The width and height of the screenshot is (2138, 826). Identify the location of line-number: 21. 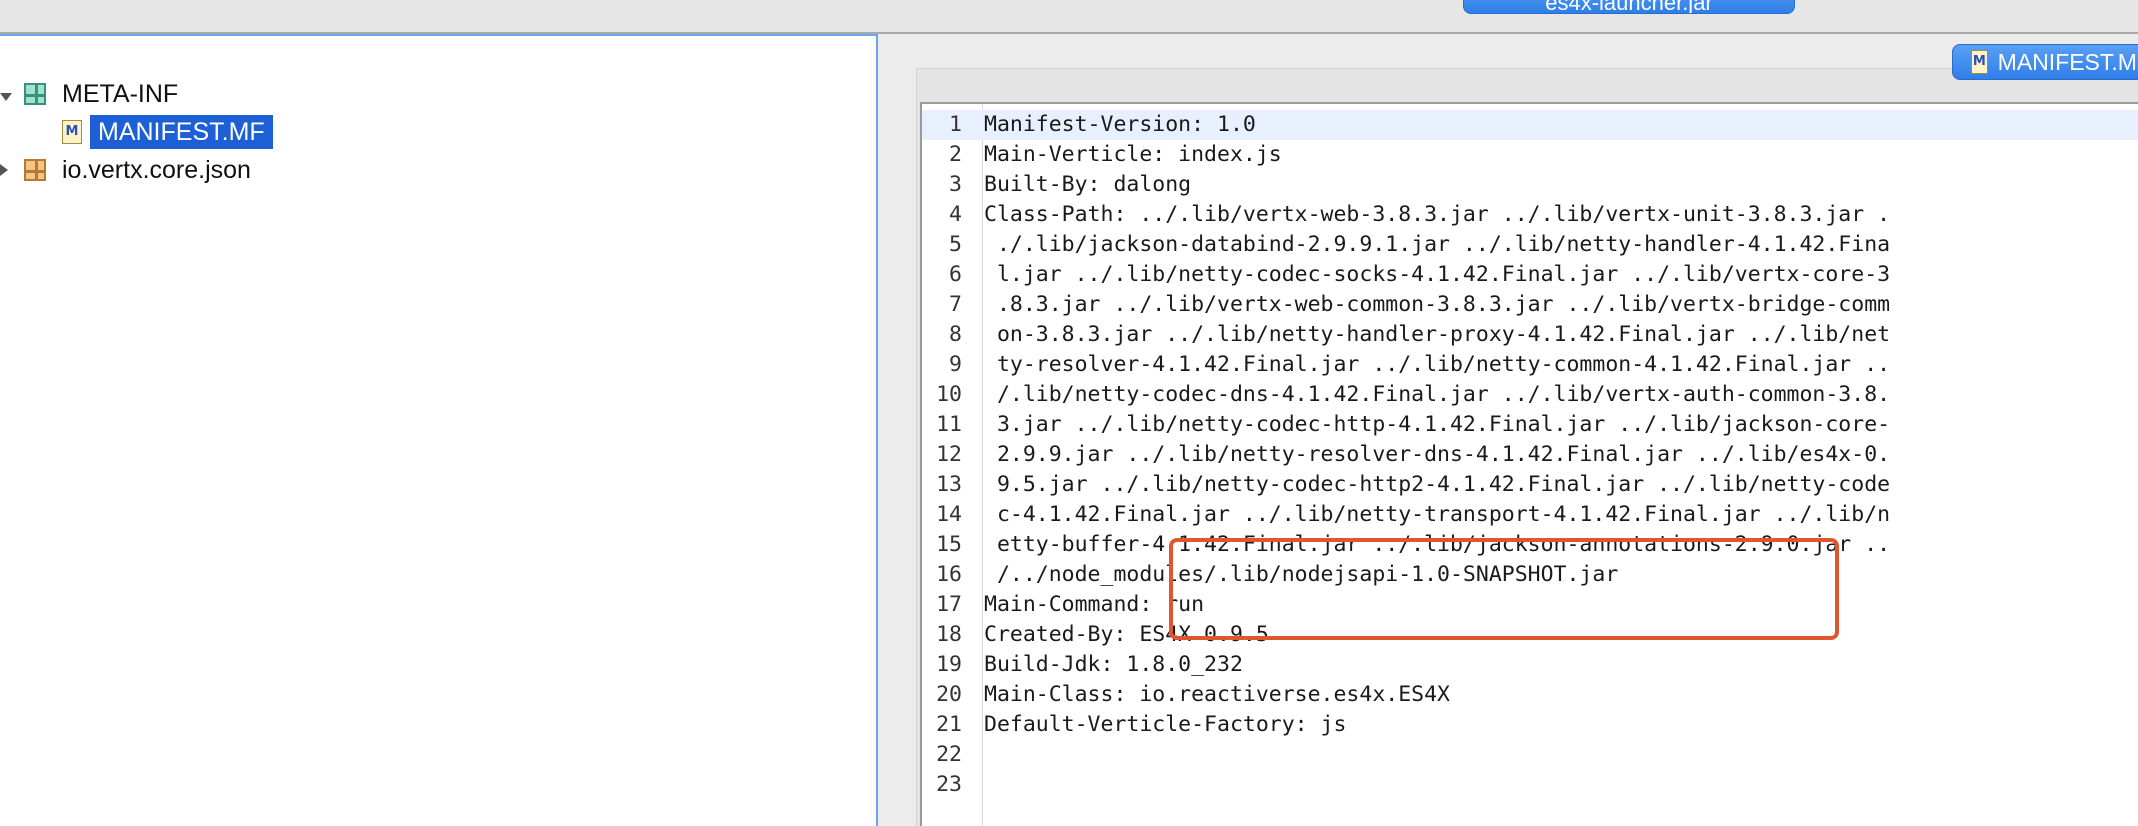
(949, 724).